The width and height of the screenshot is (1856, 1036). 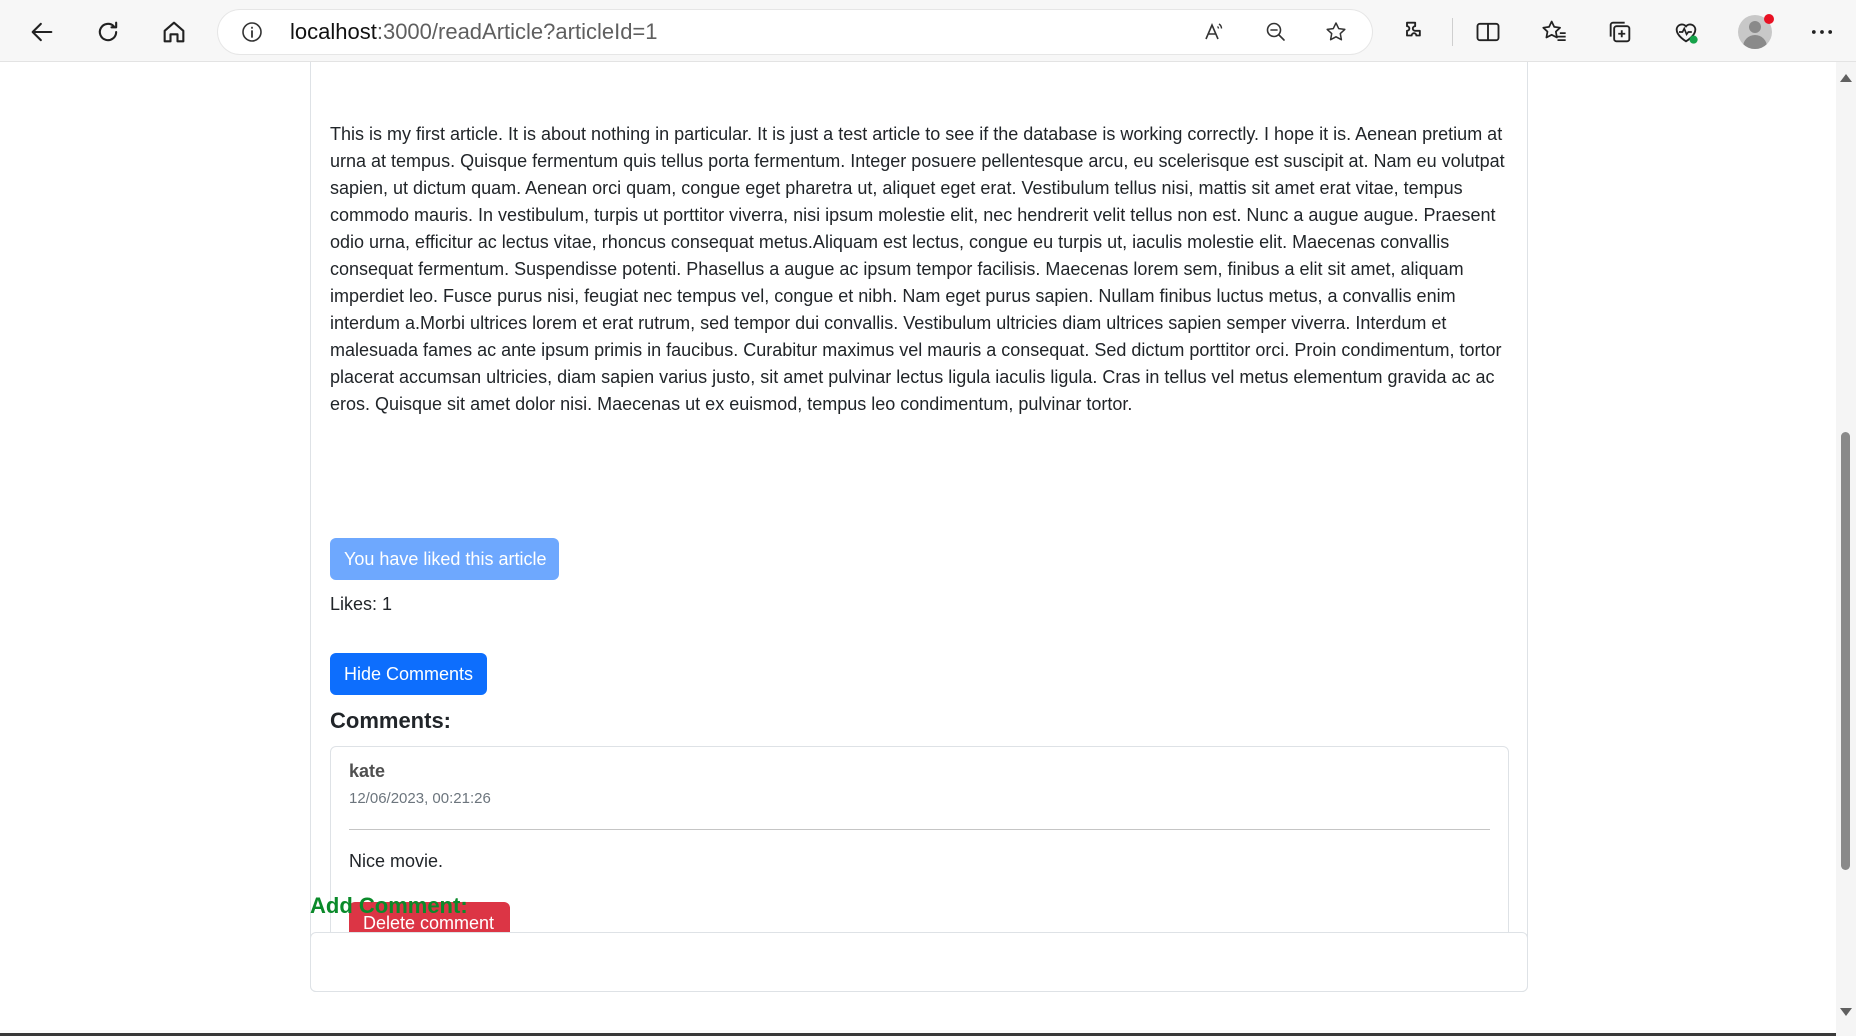 I want to click on browser-toolbar: localhost:3000/readArticle?articleId=1, so click(x=928, y=31).